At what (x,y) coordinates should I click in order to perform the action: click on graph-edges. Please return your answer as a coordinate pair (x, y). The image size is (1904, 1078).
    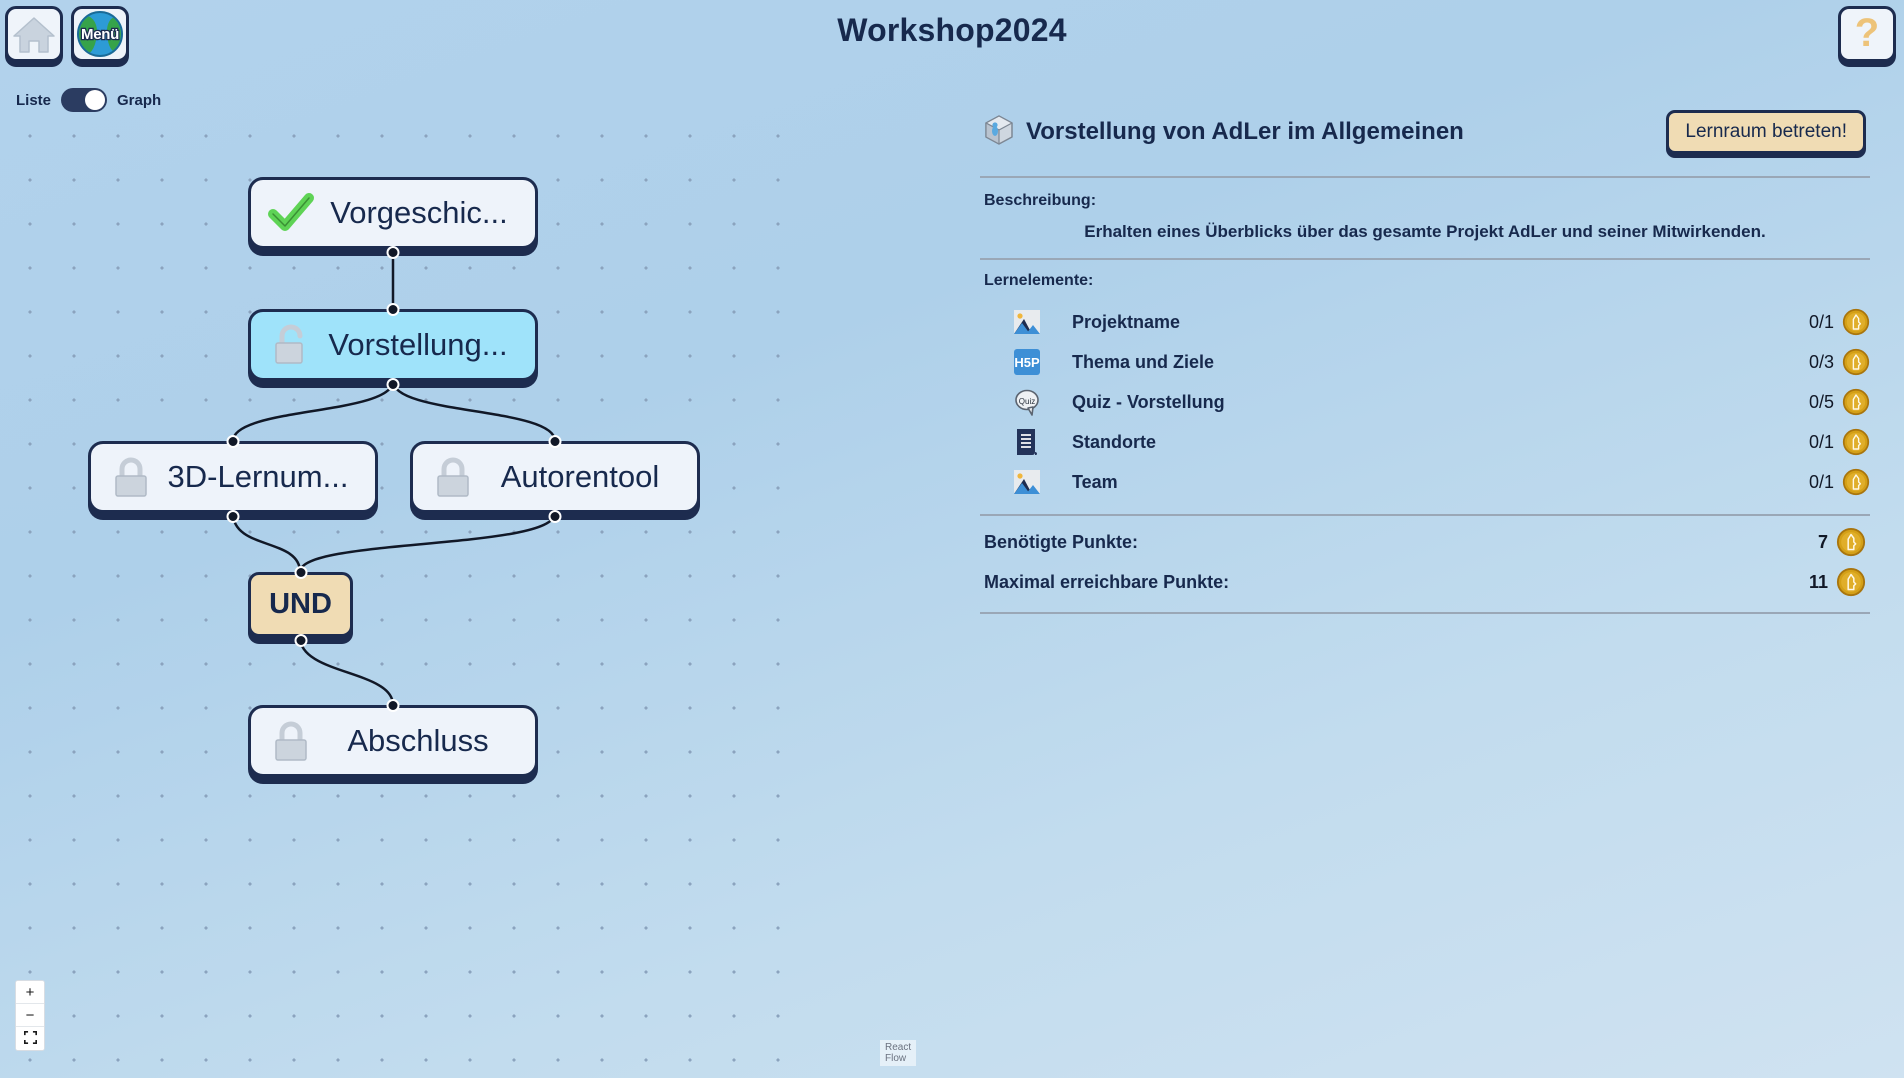
    Looking at the image, I should click on (394, 477).